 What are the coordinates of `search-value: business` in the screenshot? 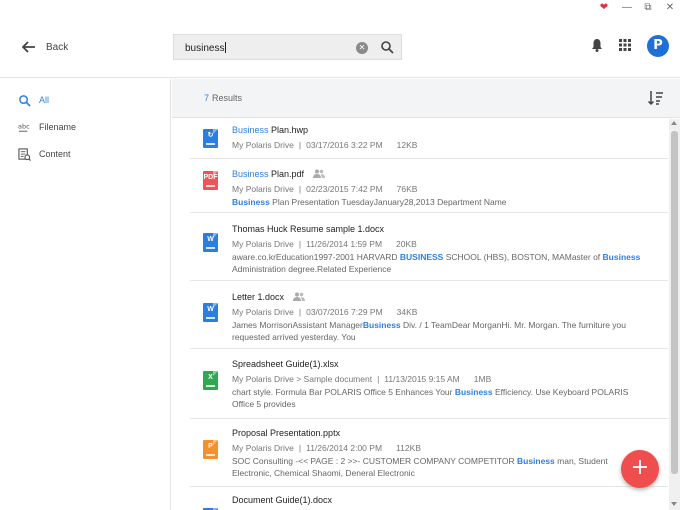 It's located at (205, 48).